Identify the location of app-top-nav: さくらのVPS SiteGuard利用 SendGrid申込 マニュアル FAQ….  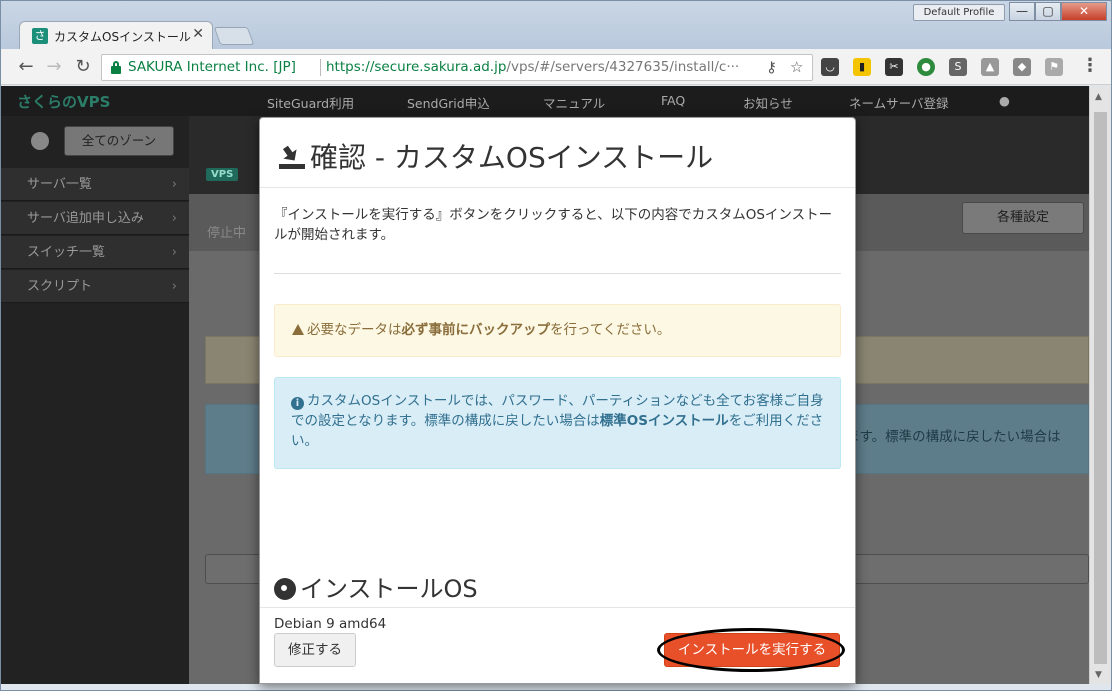
(545, 101).